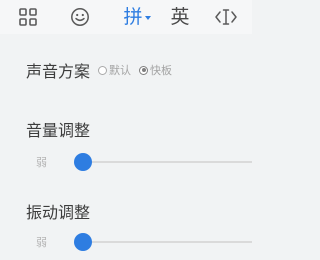  Describe the element at coordinates (83, 242) in the screenshot. I see `vibration-slider-thumb` at that location.